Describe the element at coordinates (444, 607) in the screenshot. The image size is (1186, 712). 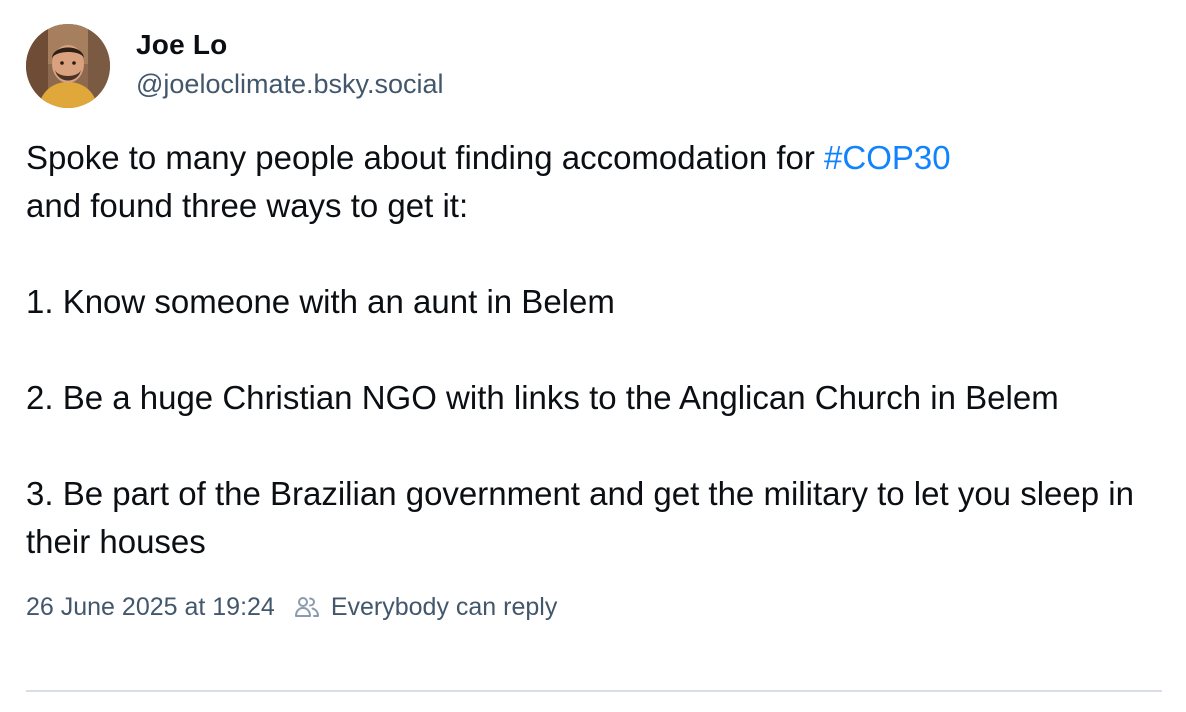
I see `reply-setting-label: Everybody can reply` at that location.